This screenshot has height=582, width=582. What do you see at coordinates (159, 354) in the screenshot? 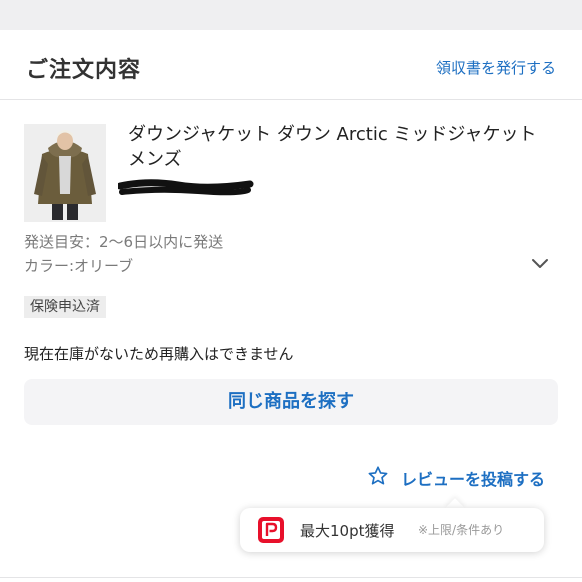
I see `out-of-stock-message: 現在在庫がないため再購入はできません` at bounding box center [159, 354].